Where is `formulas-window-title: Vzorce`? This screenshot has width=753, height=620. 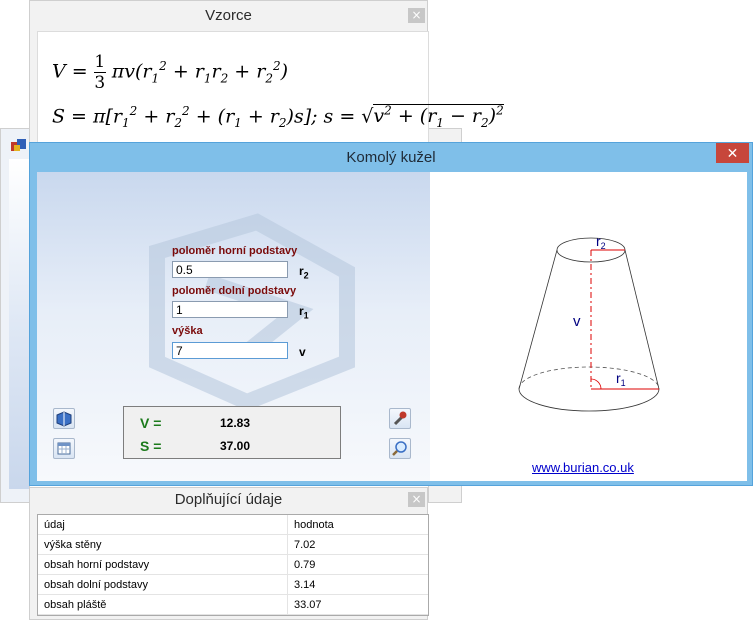
formulas-window-title: Vzorce is located at coordinates (228, 15).